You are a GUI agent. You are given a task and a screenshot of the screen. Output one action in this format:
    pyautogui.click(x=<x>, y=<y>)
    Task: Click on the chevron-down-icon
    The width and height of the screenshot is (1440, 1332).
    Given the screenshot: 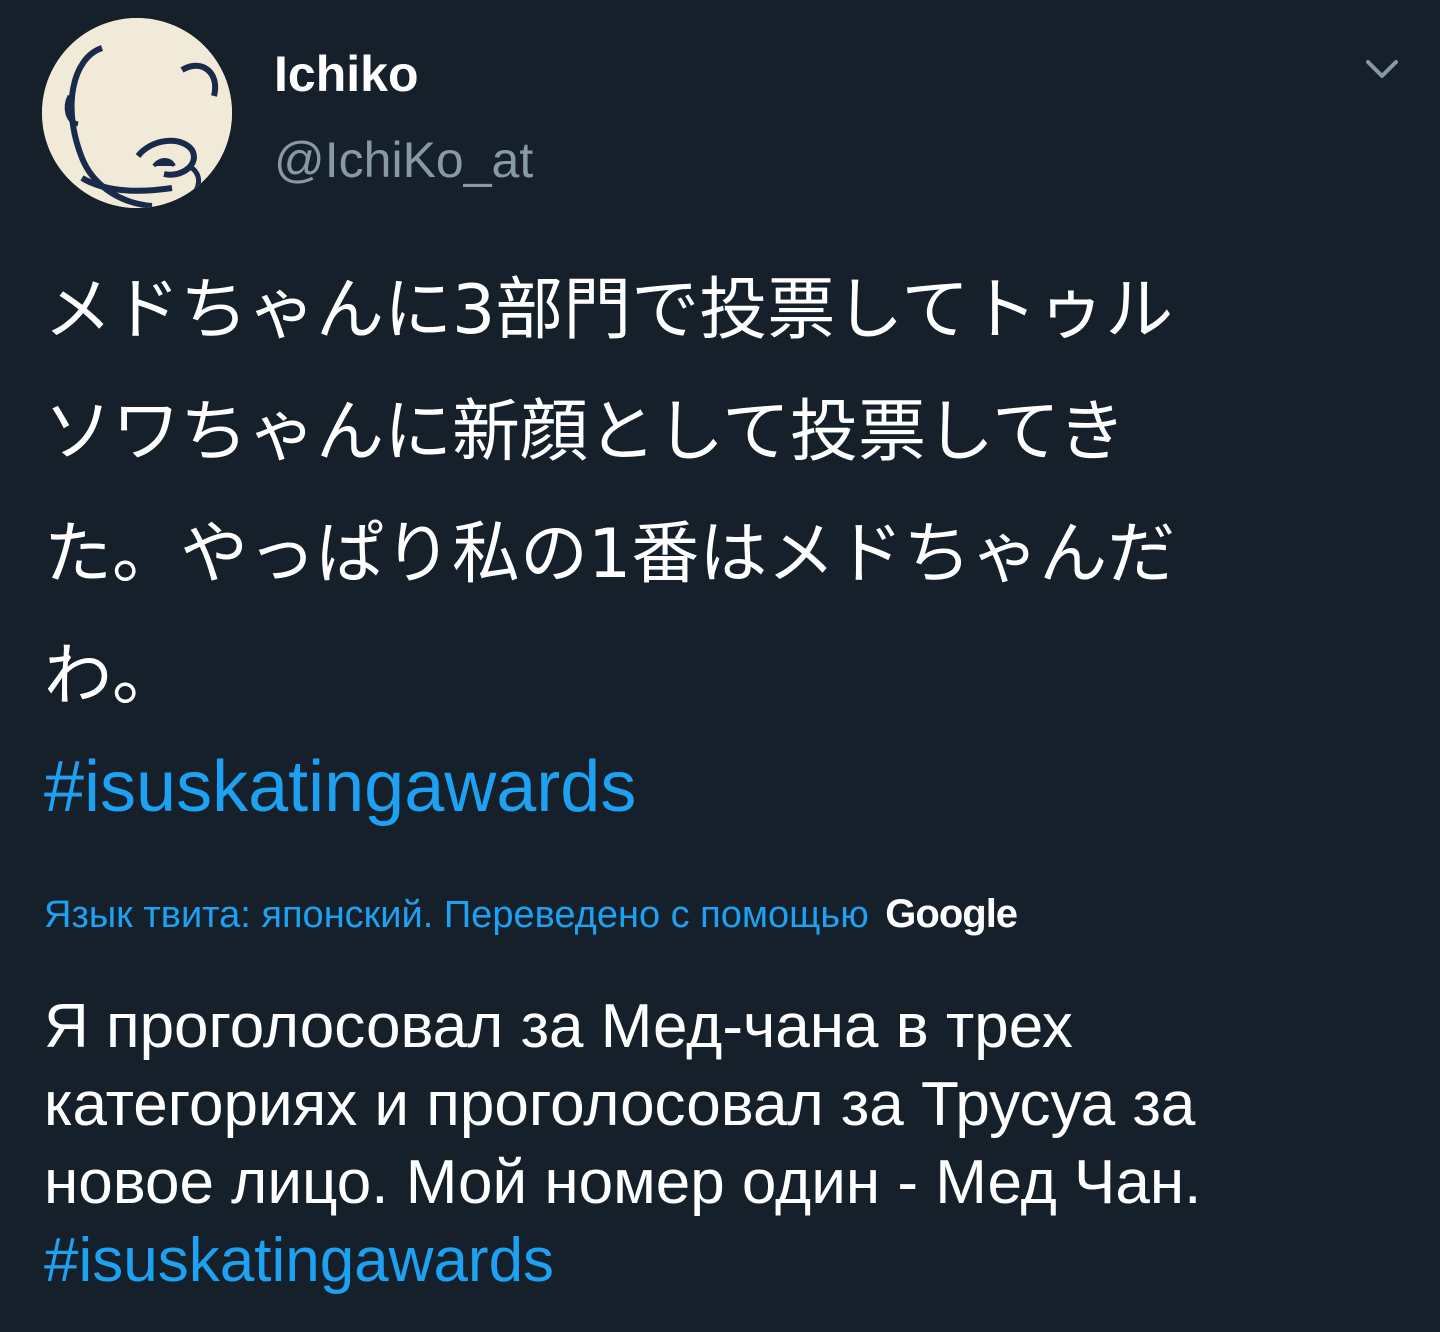 What is the action you would take?
    pyautogui.click(x=1382, y=69)
    